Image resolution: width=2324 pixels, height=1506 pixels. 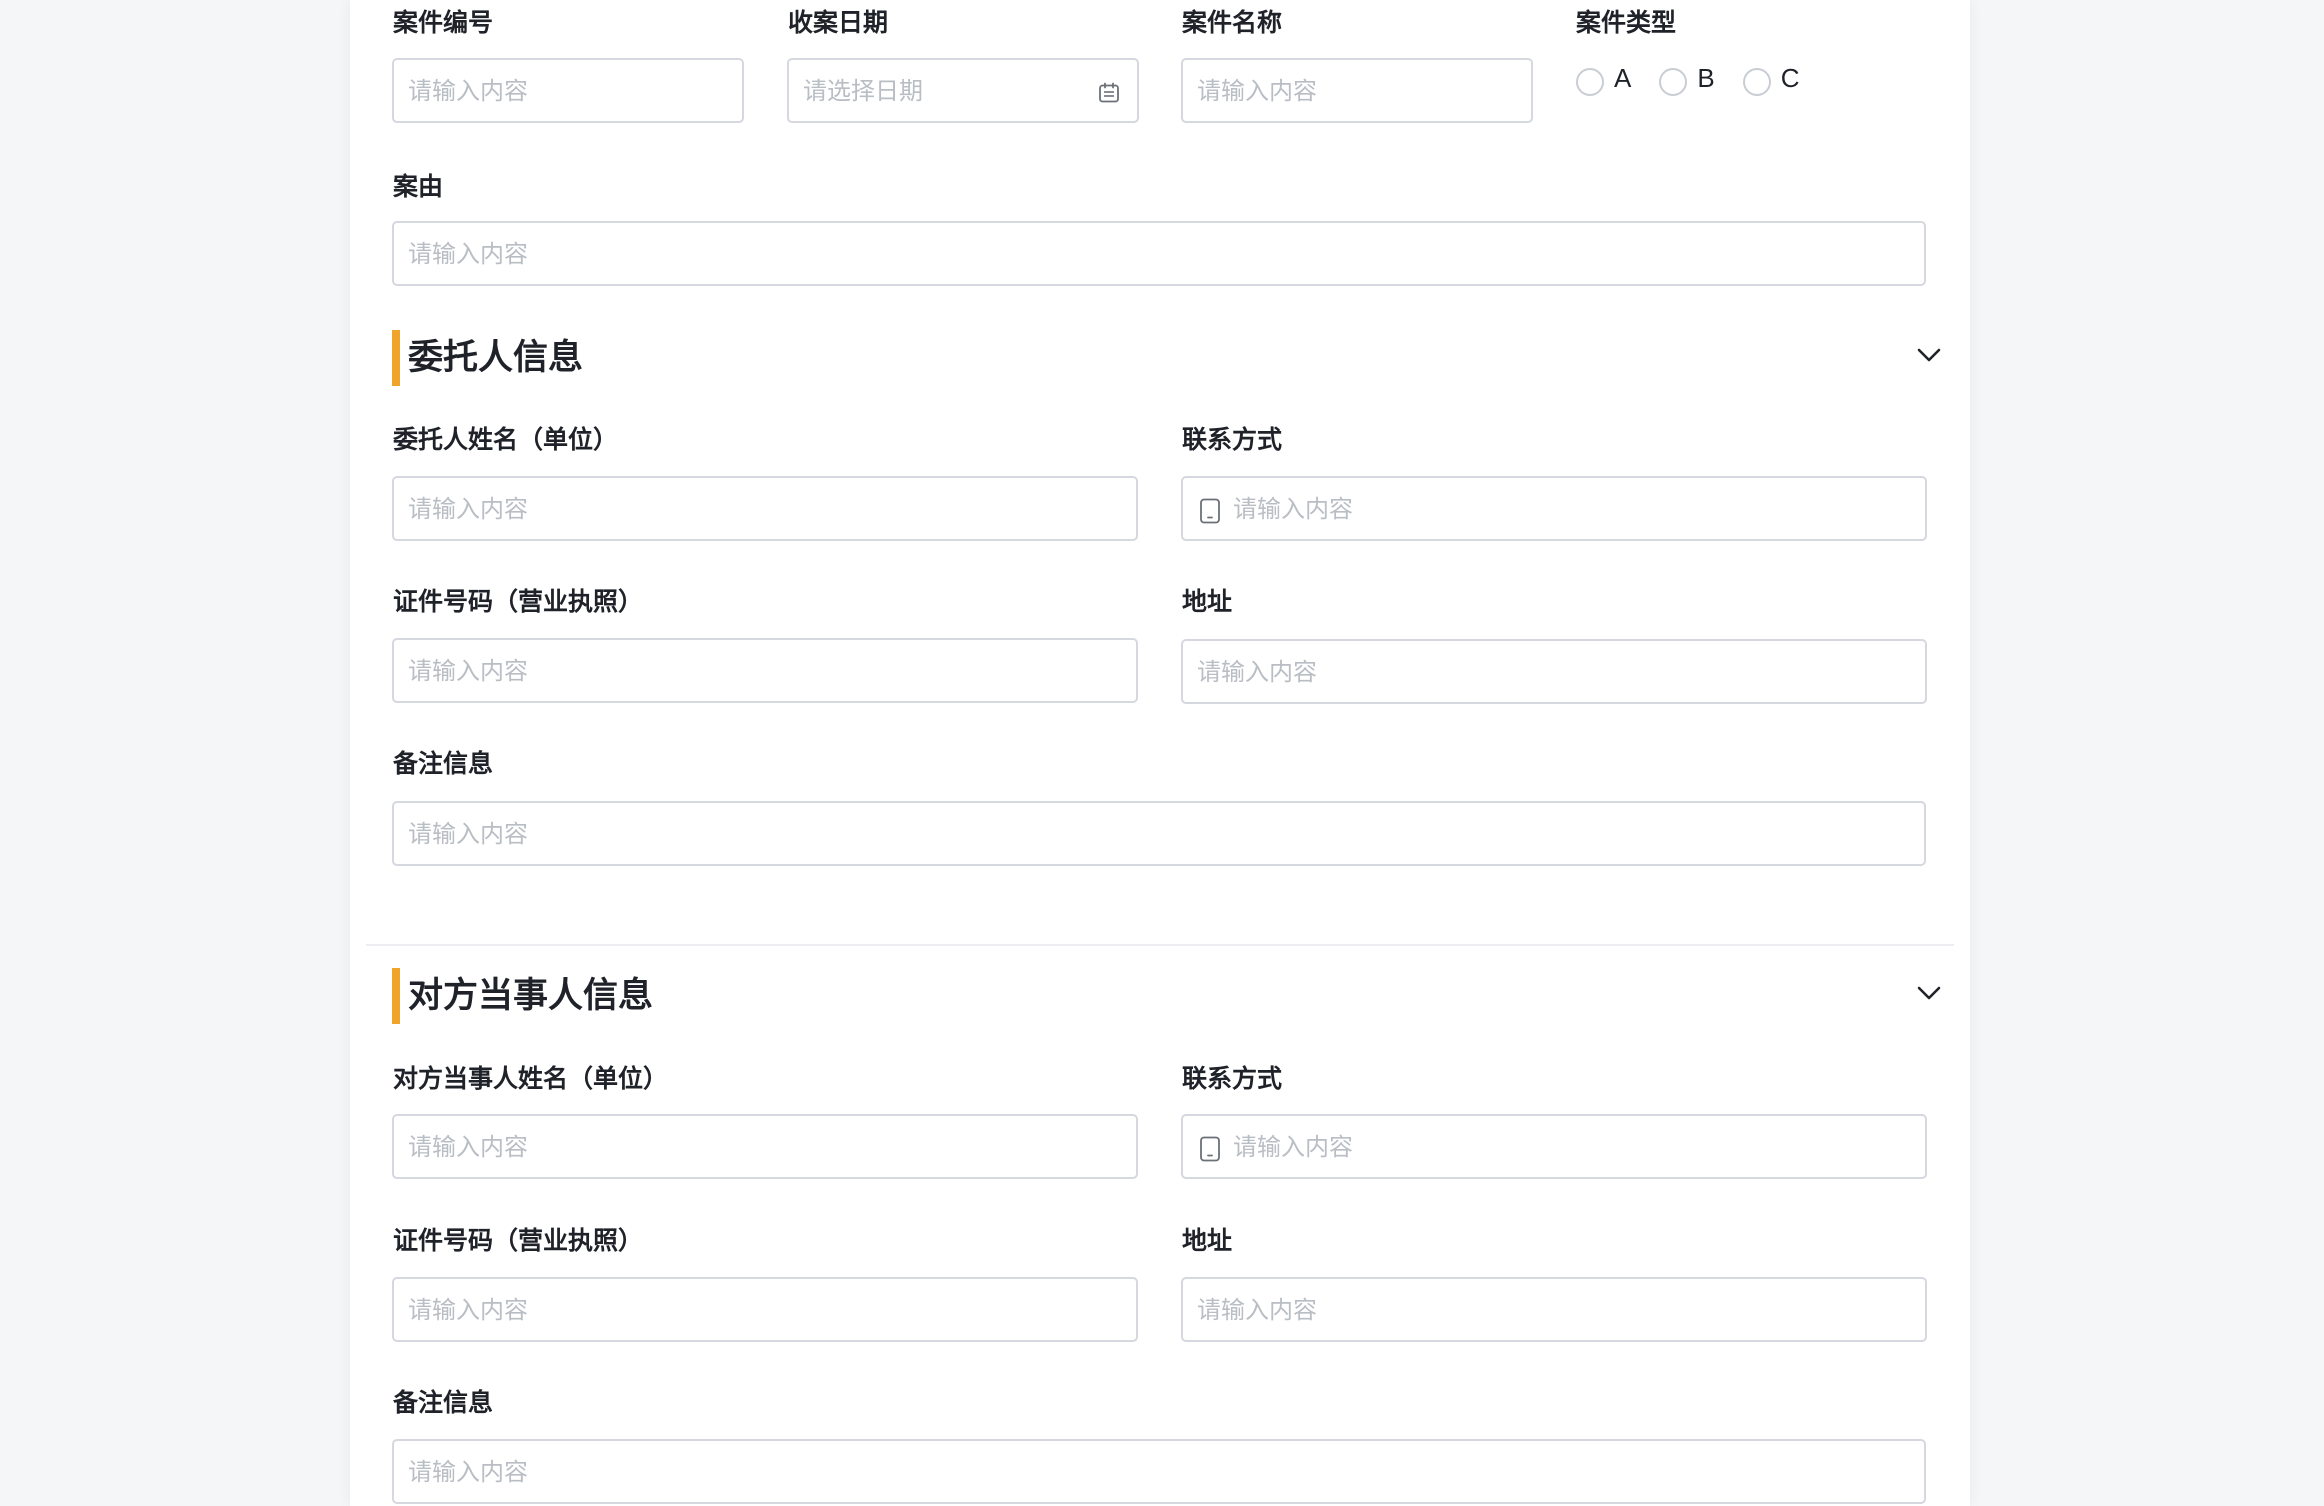 I want to click on case-name-input, so click(x=1357, y=90).